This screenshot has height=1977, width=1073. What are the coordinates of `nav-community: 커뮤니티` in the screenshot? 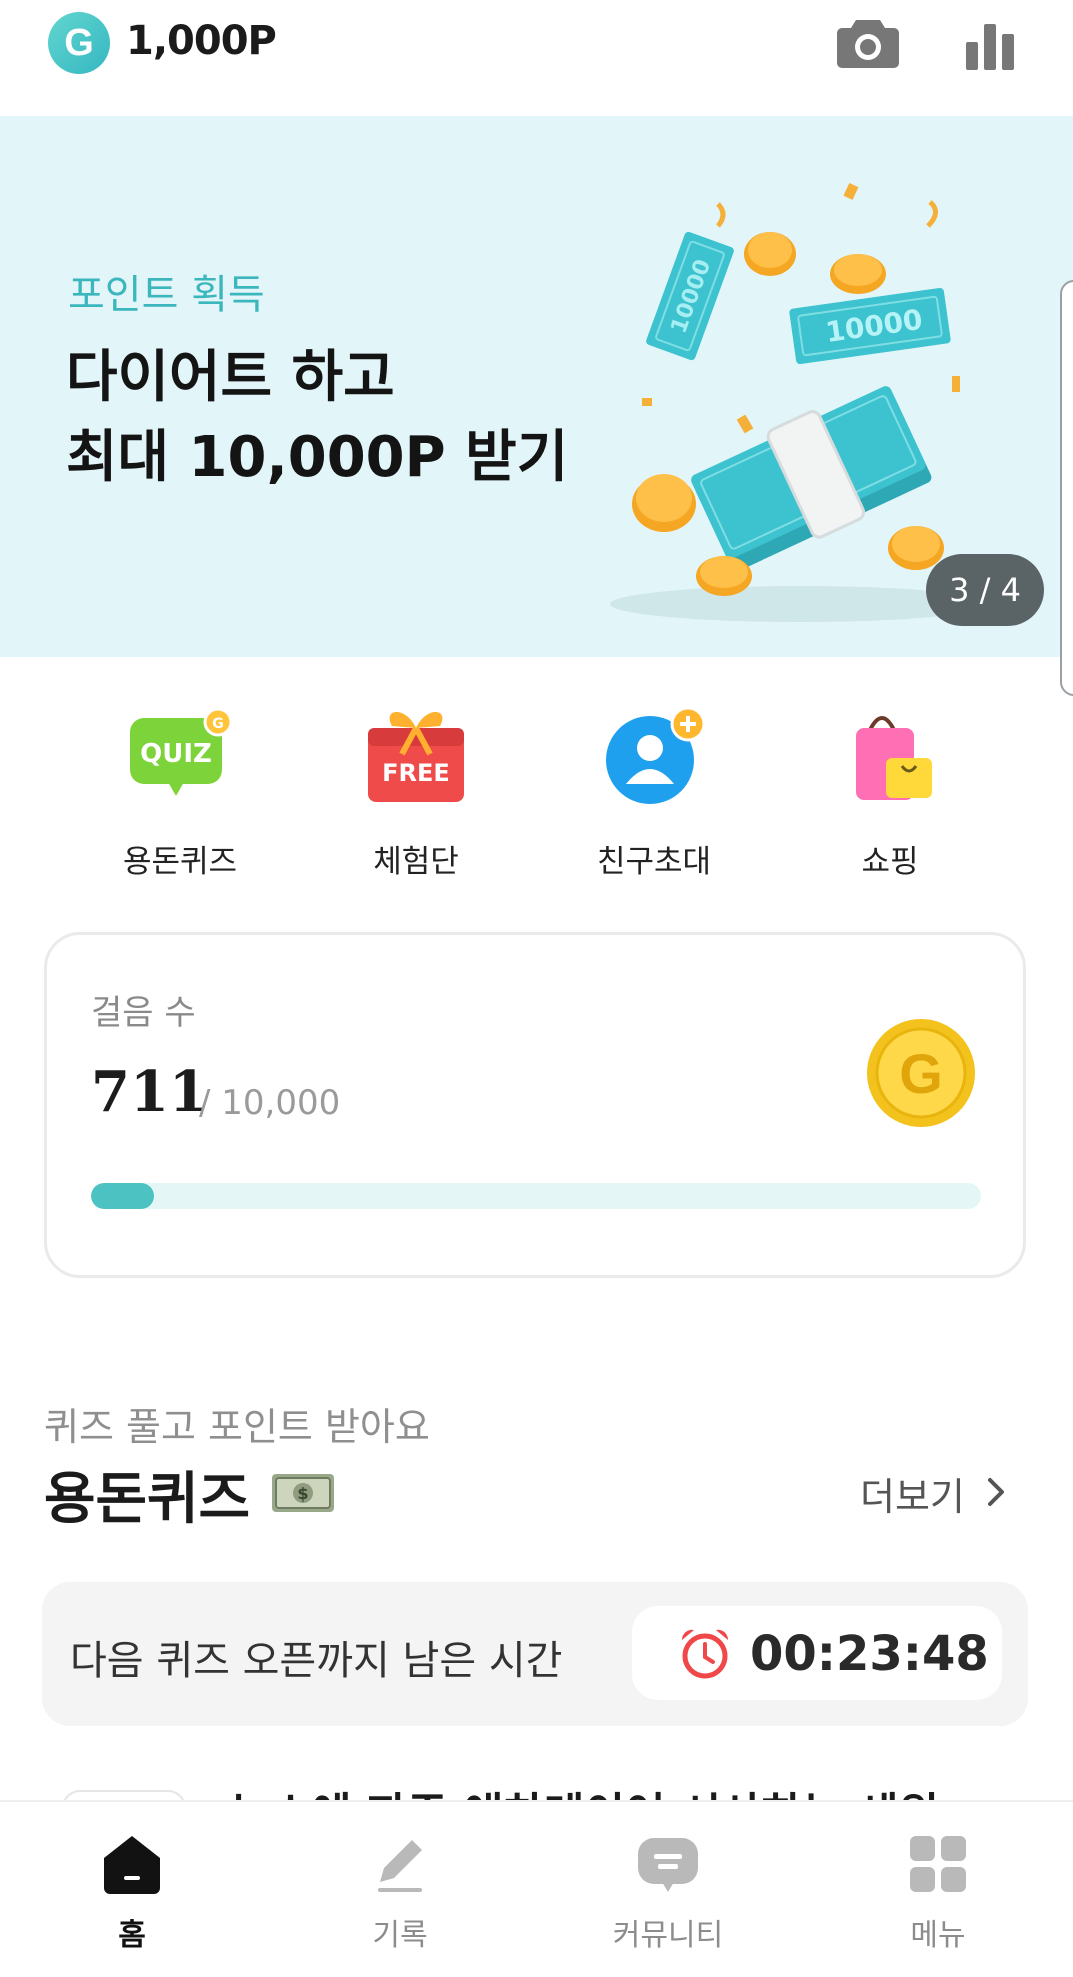 It's located at (668, 1887).